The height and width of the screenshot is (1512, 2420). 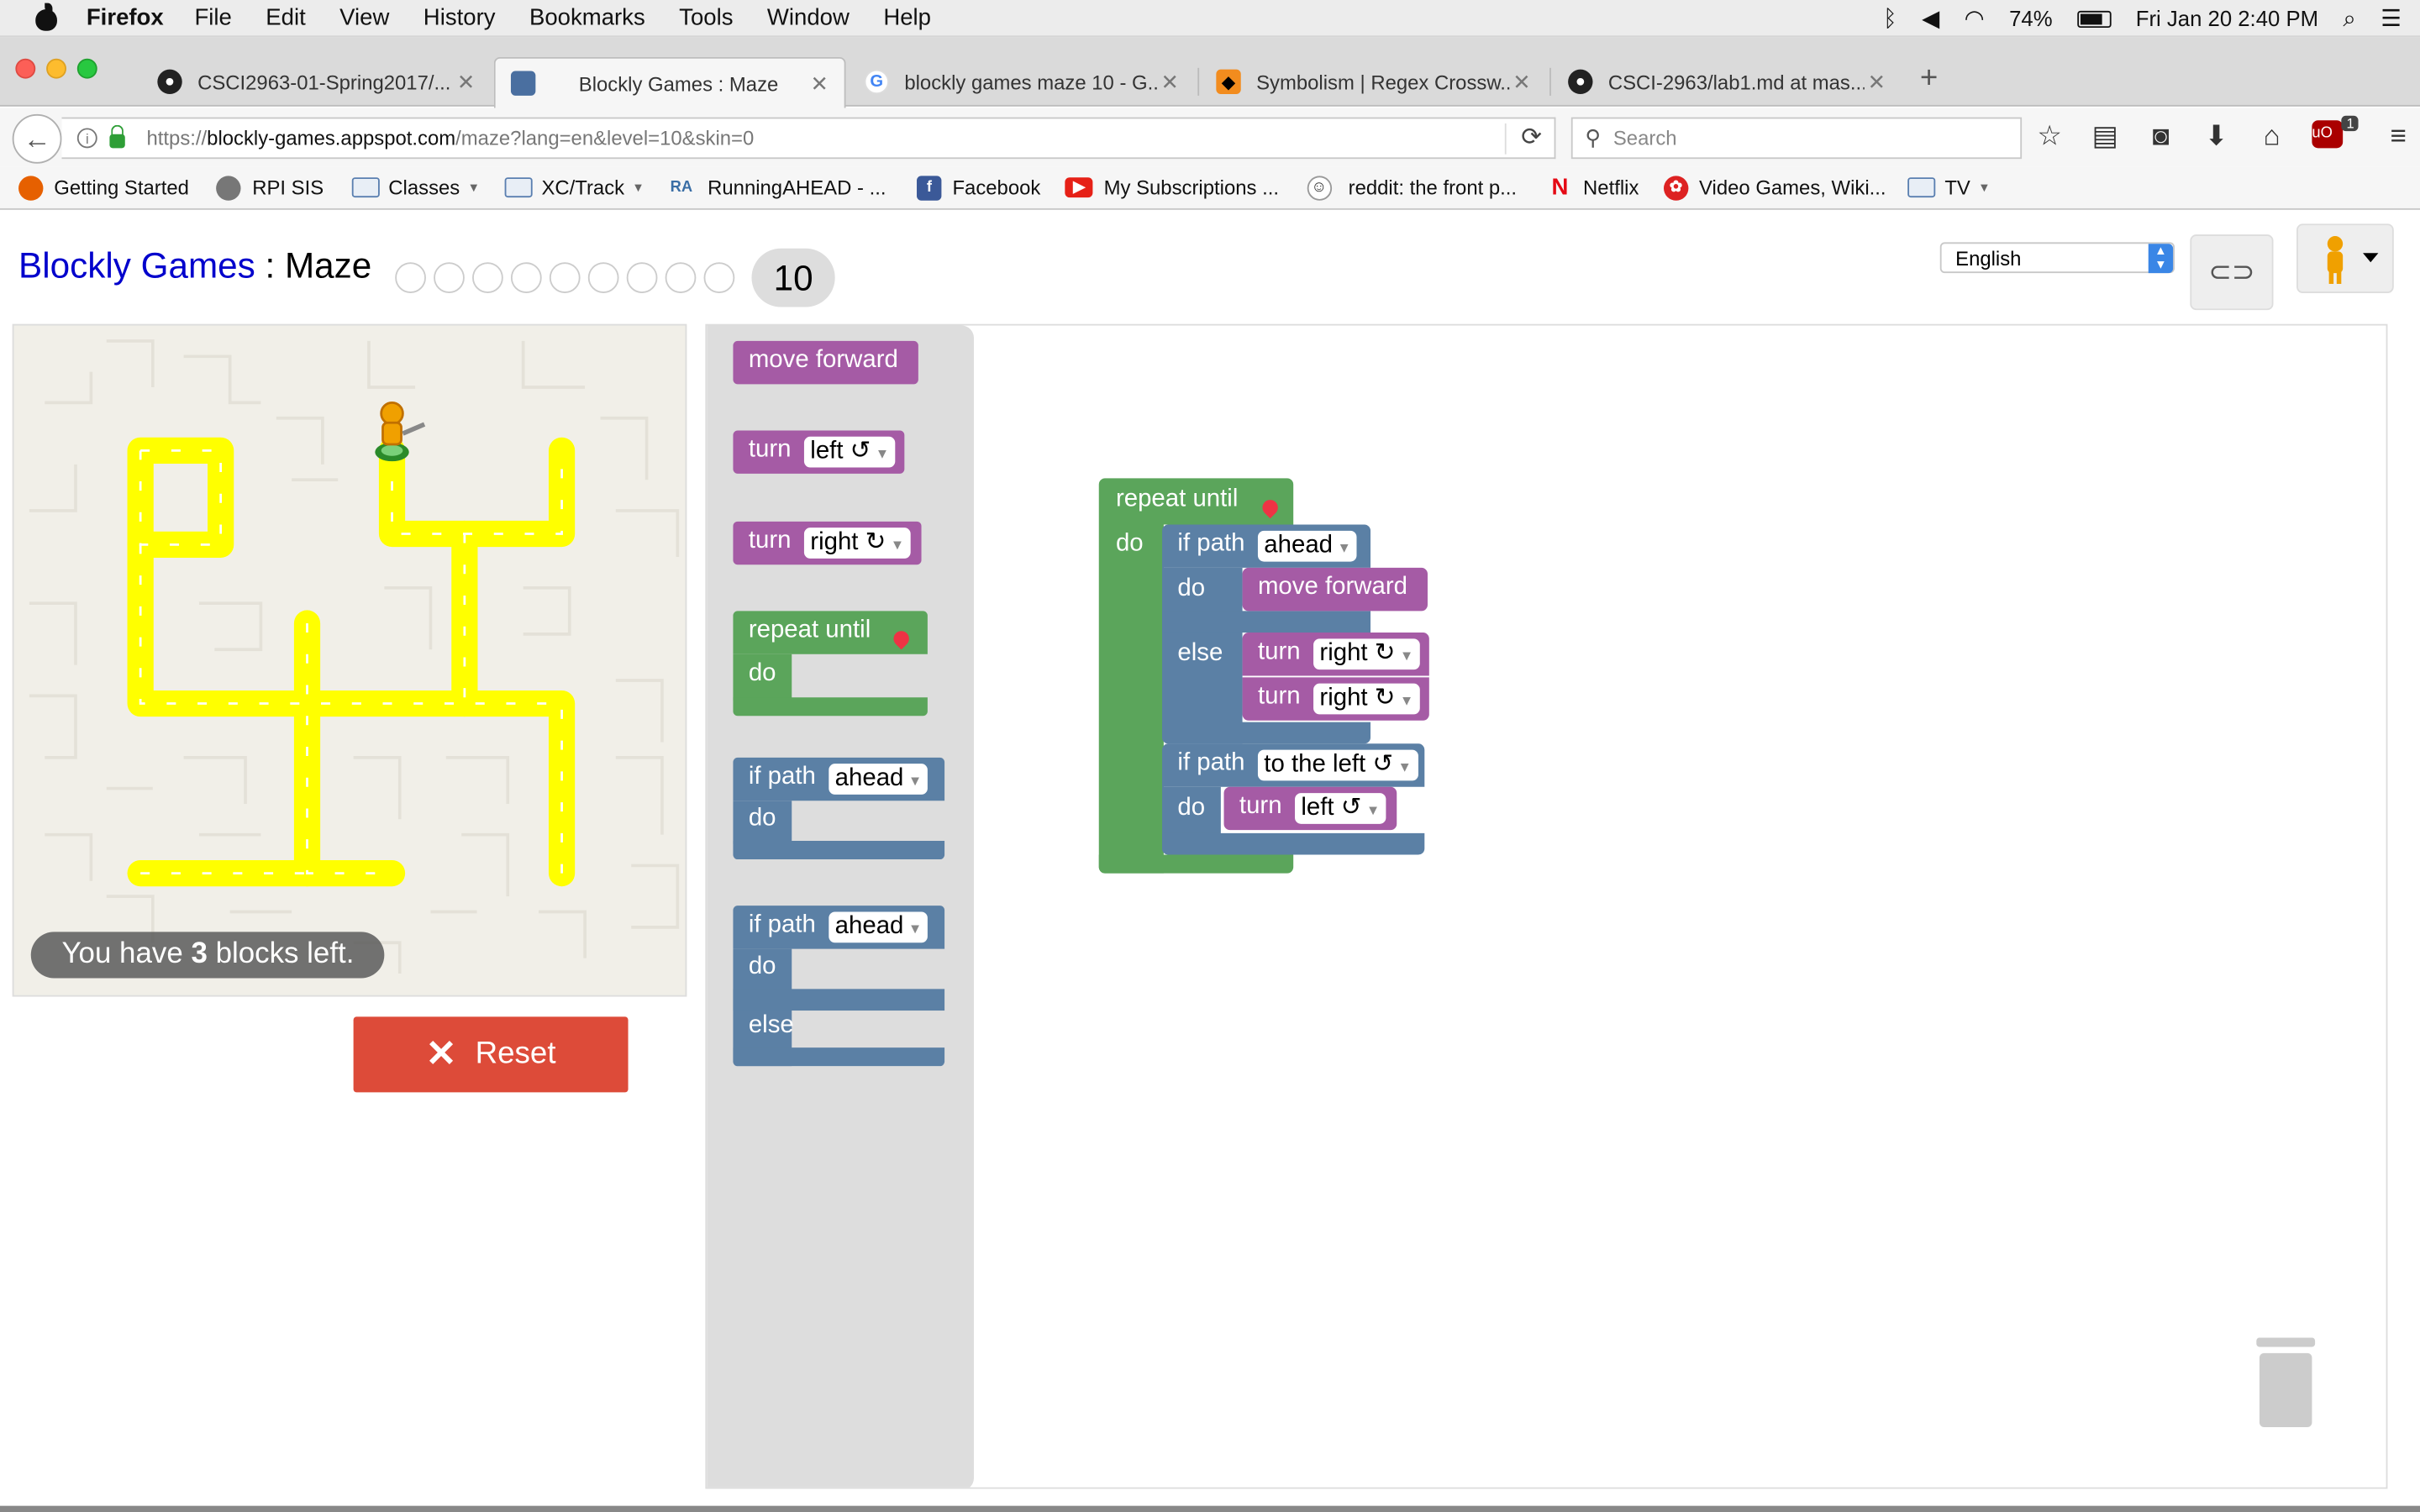 I want to click on home-icon: ⌂, so click(x=2271, y=136).